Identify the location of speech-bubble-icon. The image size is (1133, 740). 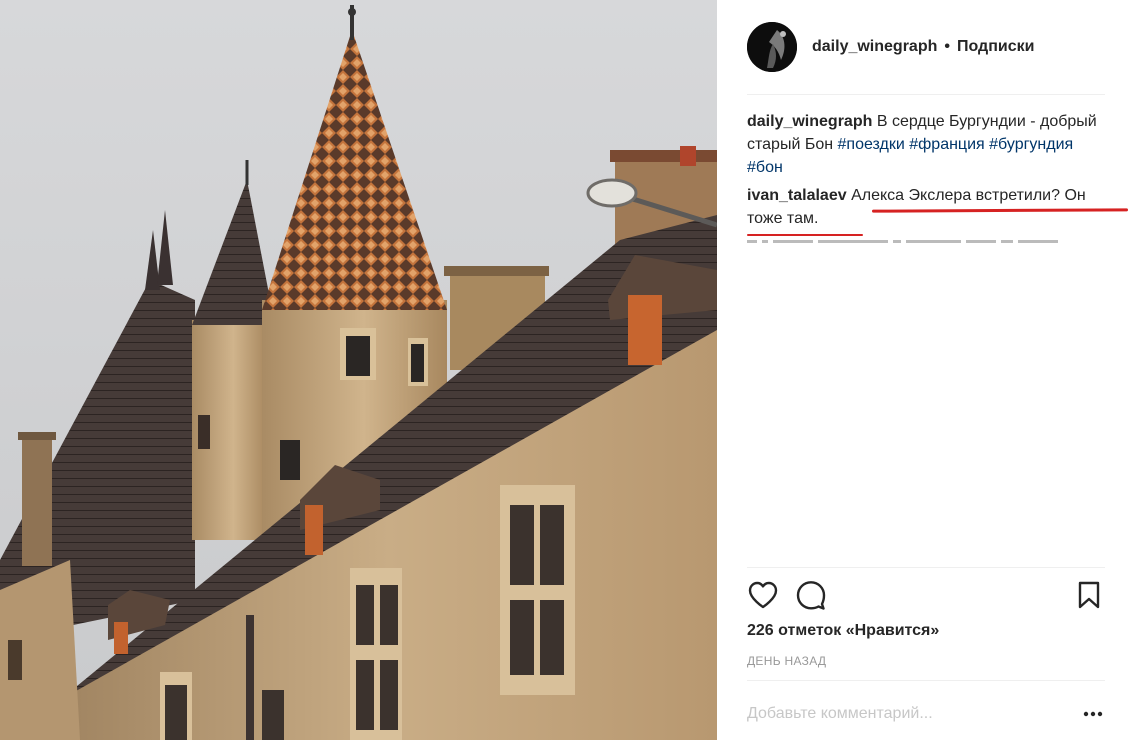
(811, 595).